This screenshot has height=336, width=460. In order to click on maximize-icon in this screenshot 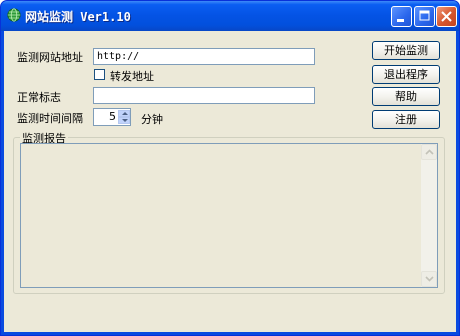, I will do `click(424, 15)`.